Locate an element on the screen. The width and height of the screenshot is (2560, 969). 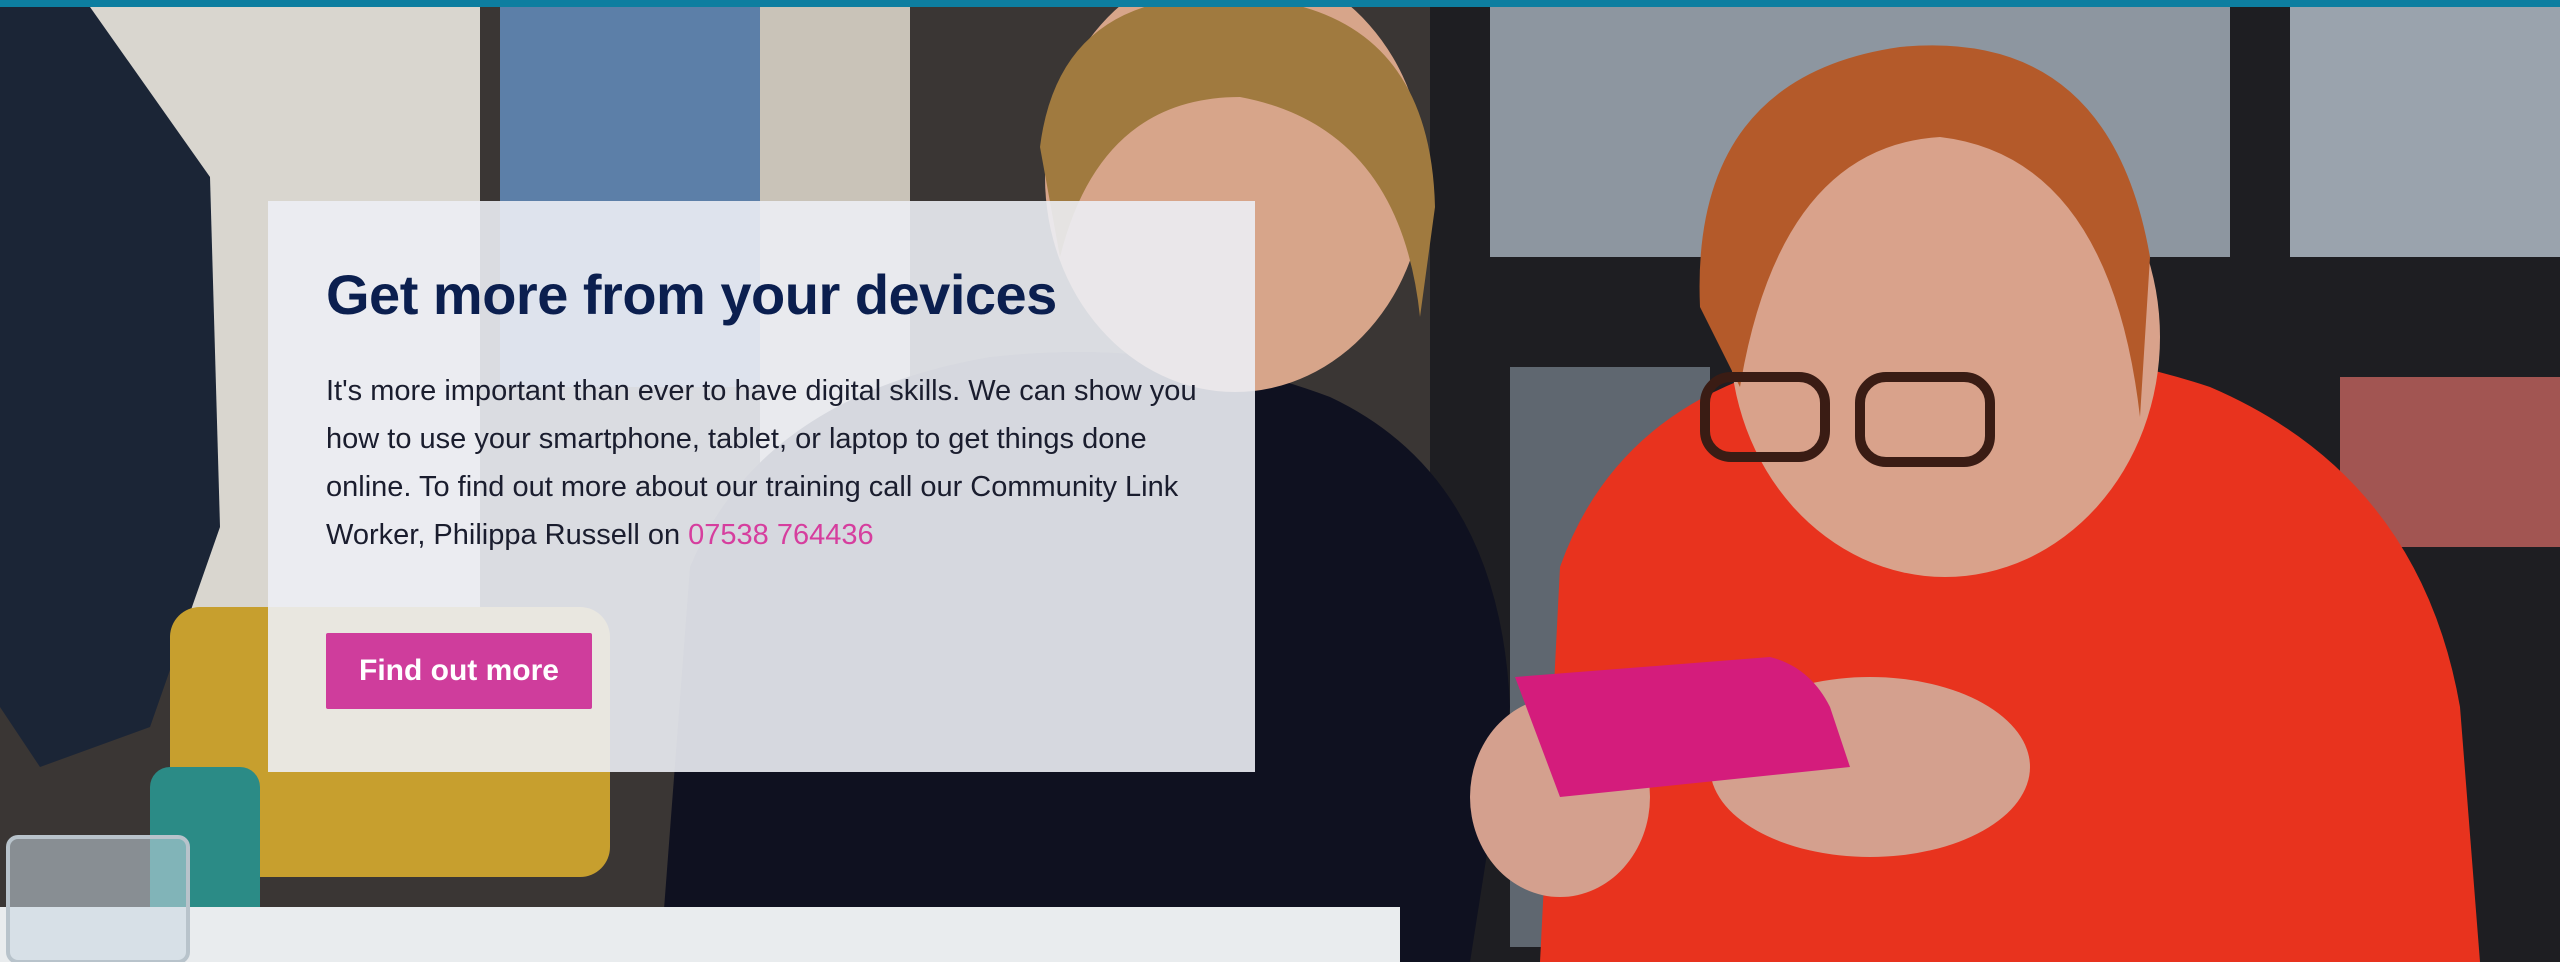
find-out-more-button: Find out more is located at coordinates (459, 671).